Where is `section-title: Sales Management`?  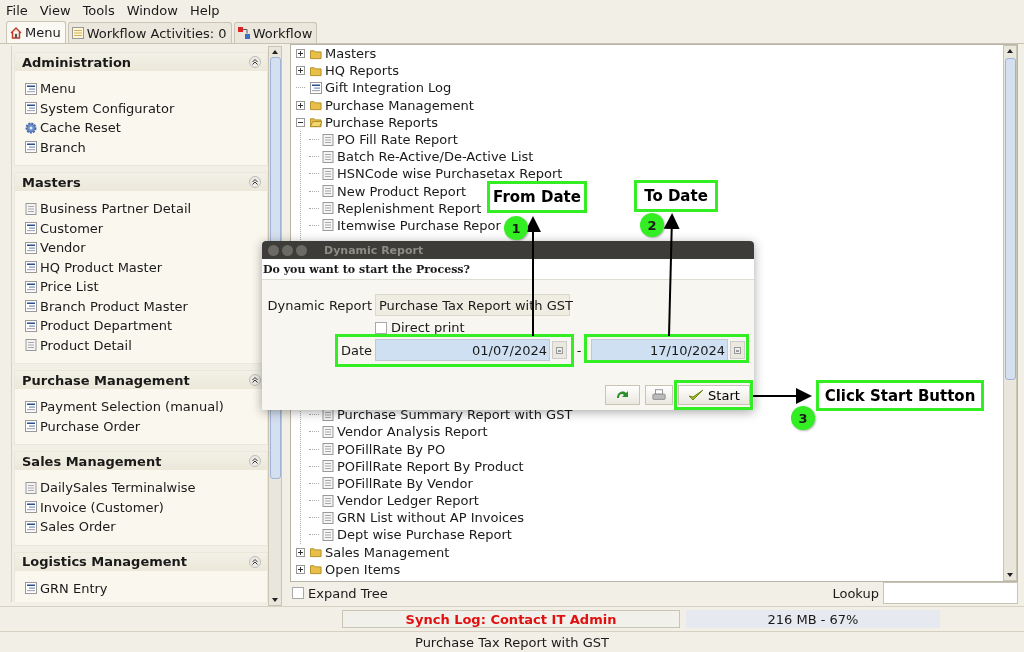 section-title: Sales Management is located at coordinates (92, 461).